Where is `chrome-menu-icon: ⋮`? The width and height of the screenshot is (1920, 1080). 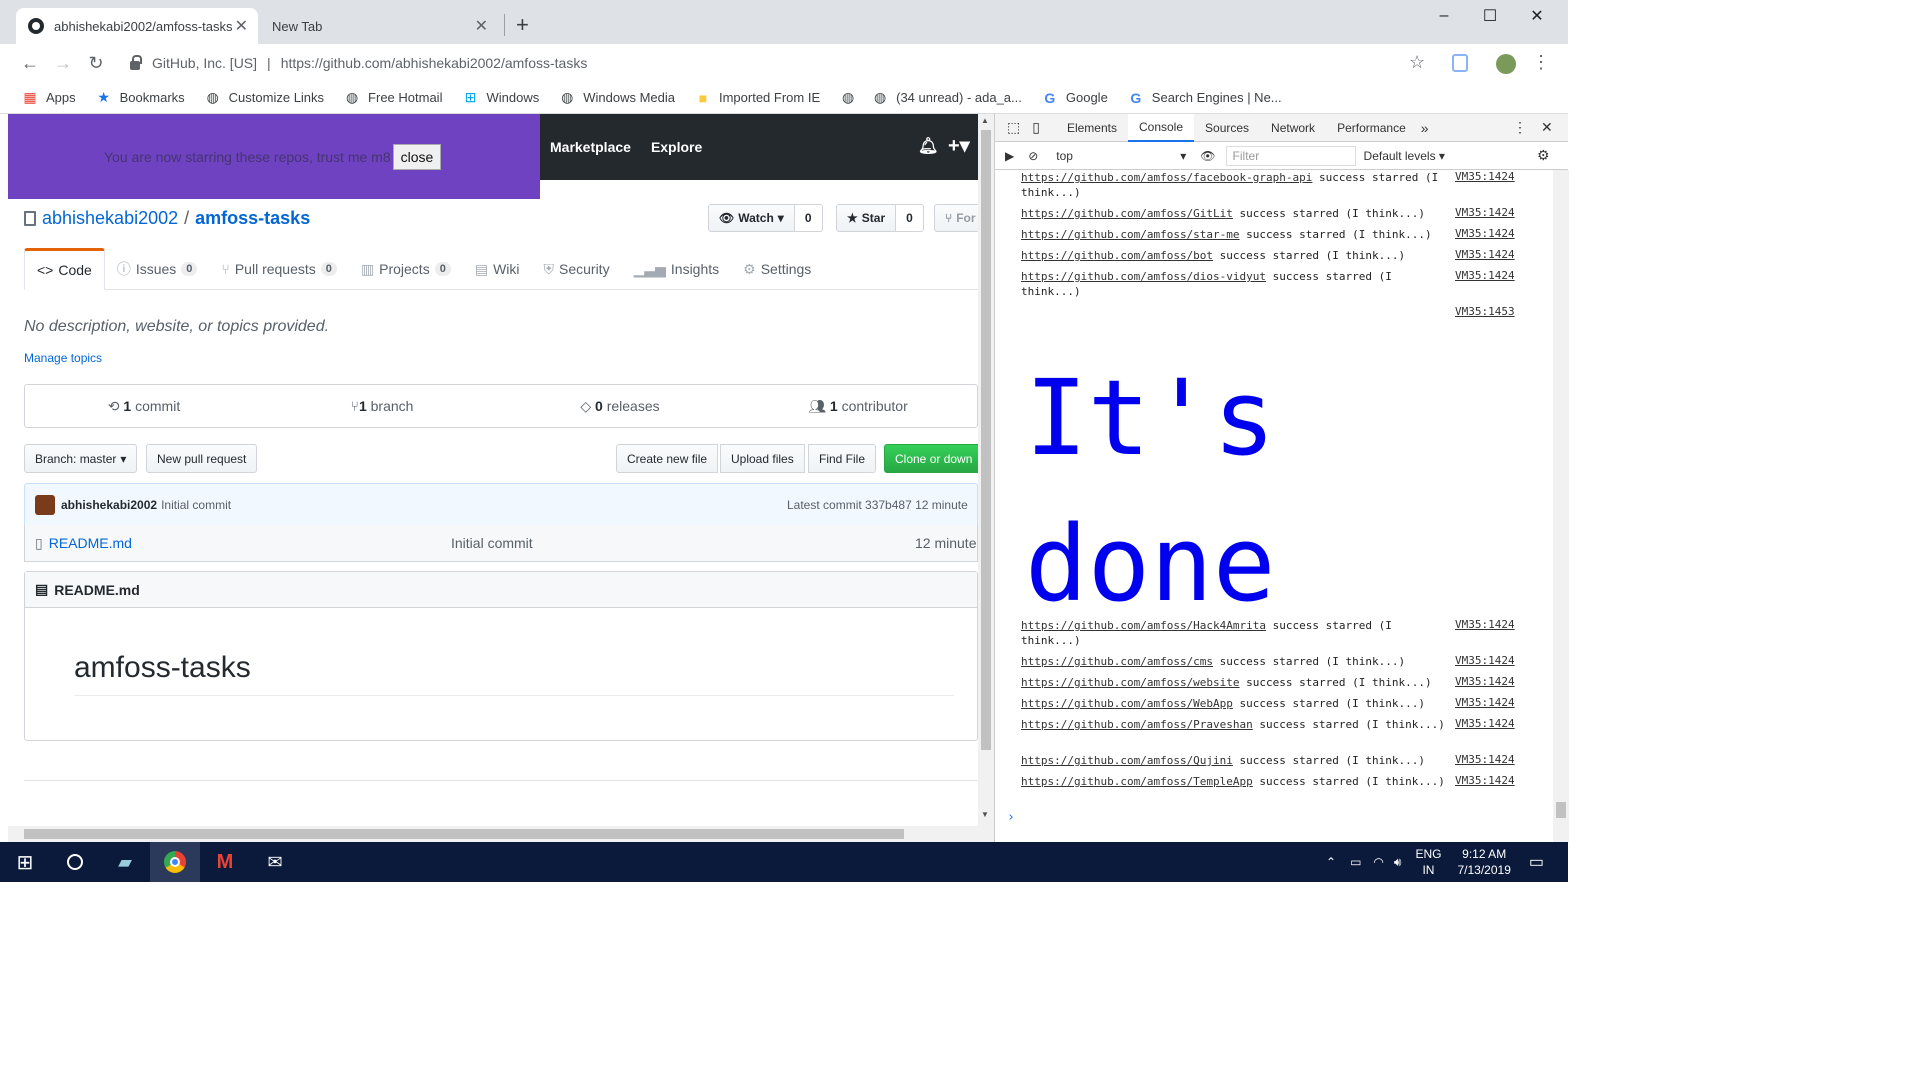 chrome-menu-icon: ⋮ is located at coordinates (1541, 62).